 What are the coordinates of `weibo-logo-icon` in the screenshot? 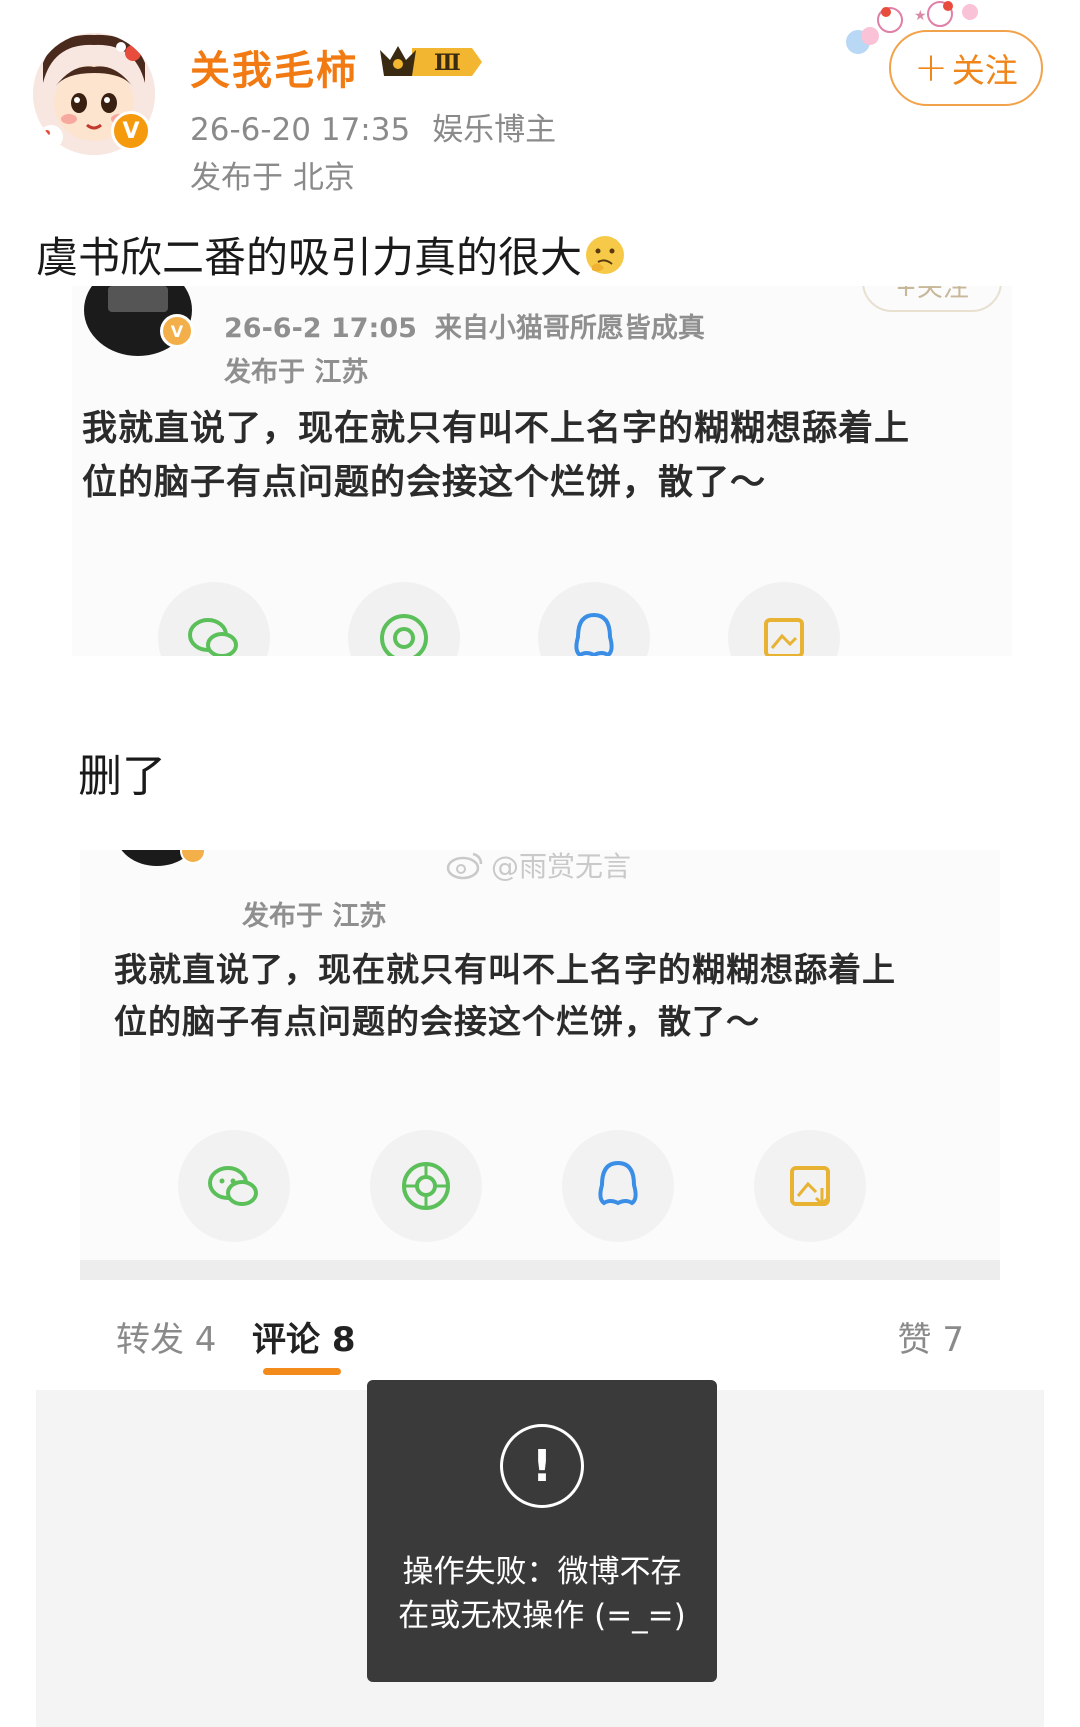 It's located at (464, 866).